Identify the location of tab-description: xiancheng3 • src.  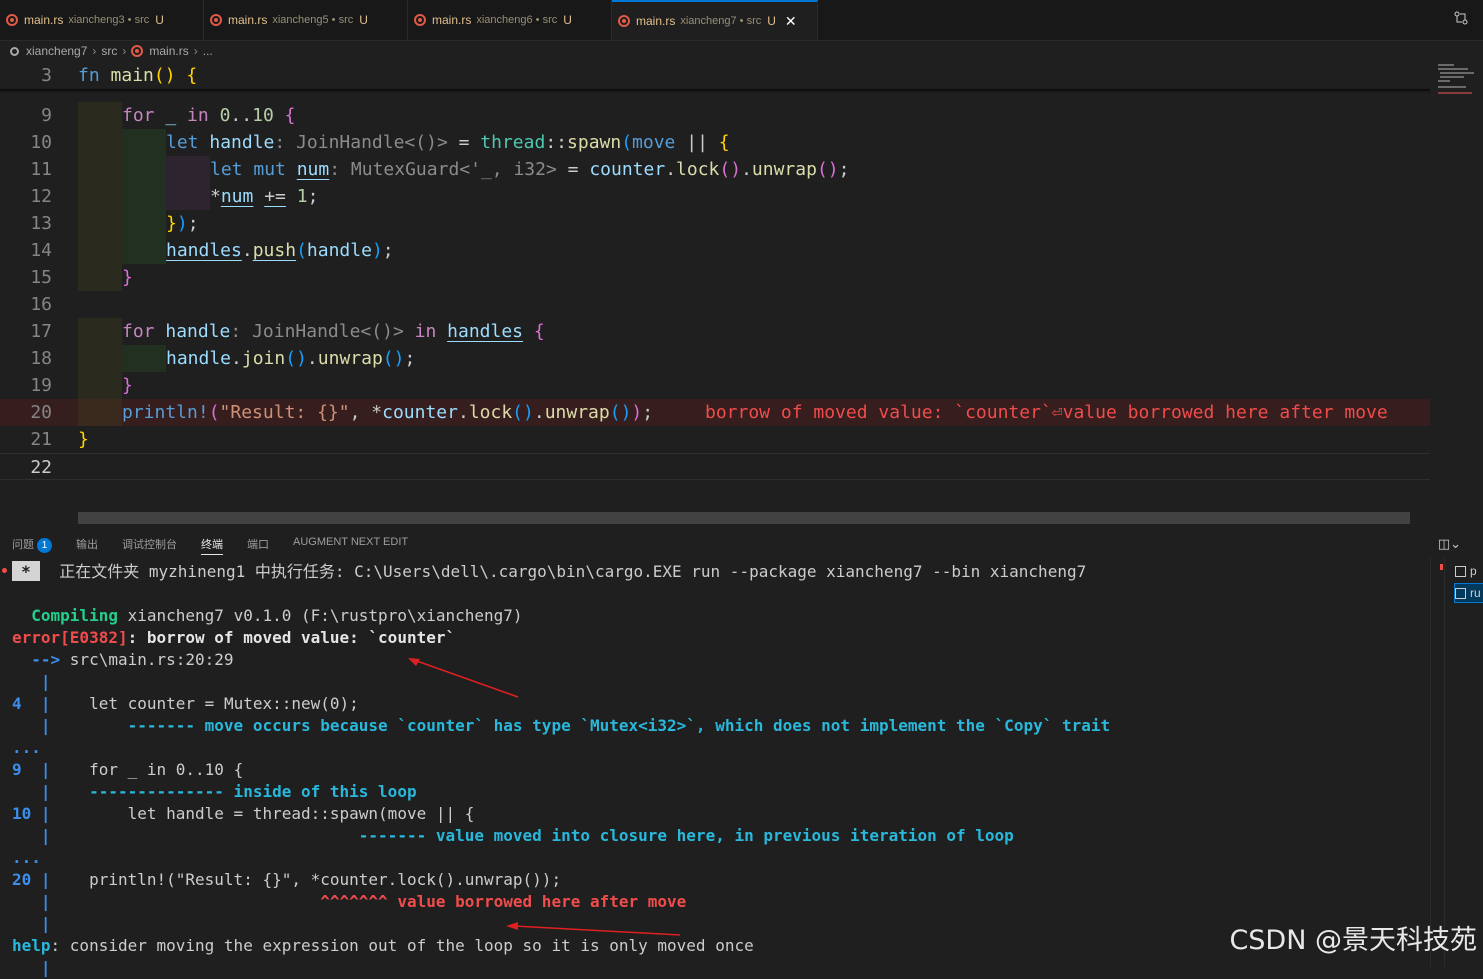
(109, 20).